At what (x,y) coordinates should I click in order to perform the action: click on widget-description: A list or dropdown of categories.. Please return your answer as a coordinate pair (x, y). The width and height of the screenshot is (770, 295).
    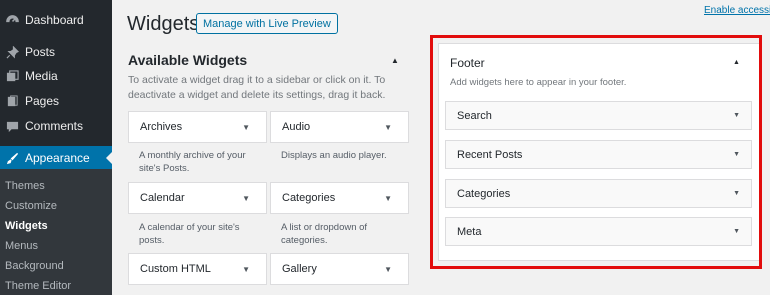
    Looking at the image, I should click on (324, 234).